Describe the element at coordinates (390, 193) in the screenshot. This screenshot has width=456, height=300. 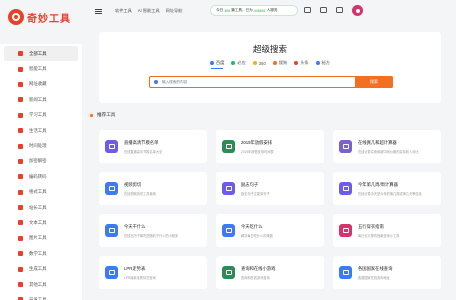
I see `tool-desc: 在线计算今天是今年的第几周或第几天等信息` at that location.